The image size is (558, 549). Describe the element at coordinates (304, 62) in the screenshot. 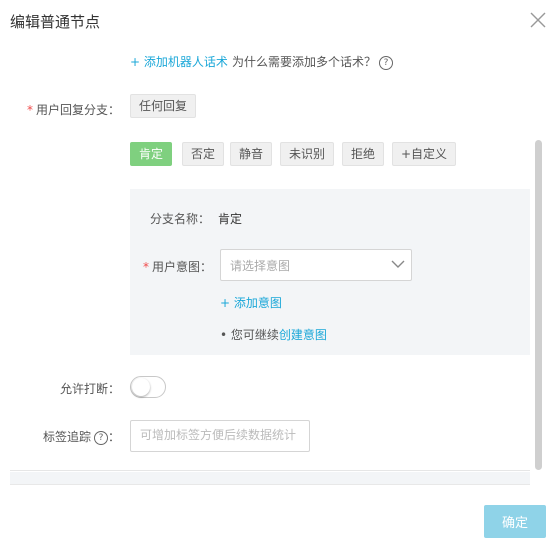

I see `why-multiple-label: 为什么需要添加多个话术？` at that location.